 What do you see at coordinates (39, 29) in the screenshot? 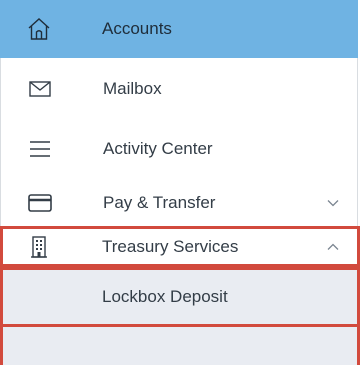
I see `home-icon` at bounding box center [39, 29].